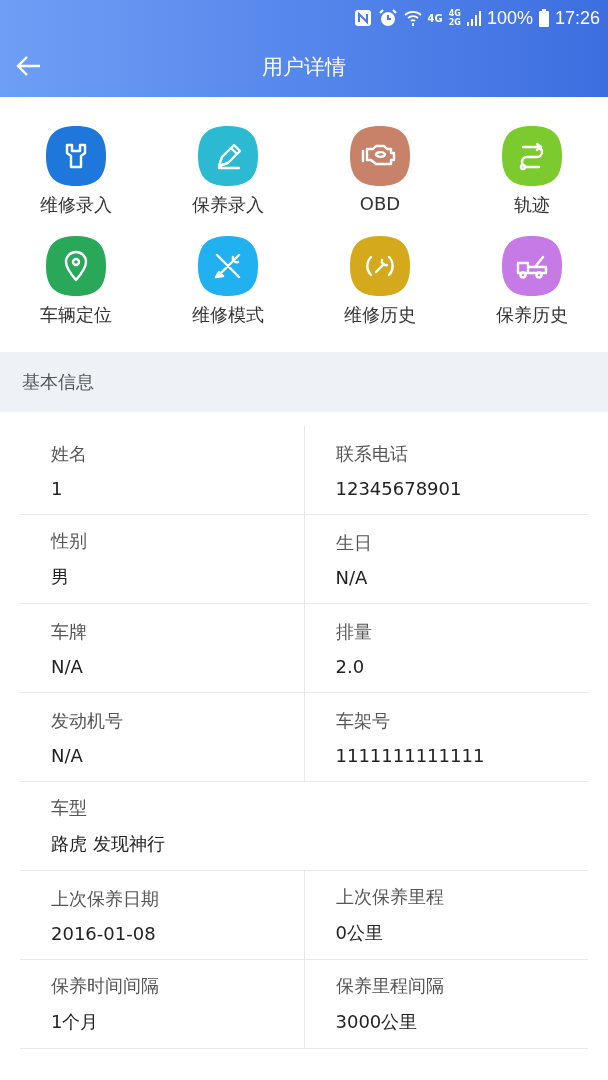  Describe the element at coordinates (354, 631) in the screenshot. I see `field-label: 排量` at that location.